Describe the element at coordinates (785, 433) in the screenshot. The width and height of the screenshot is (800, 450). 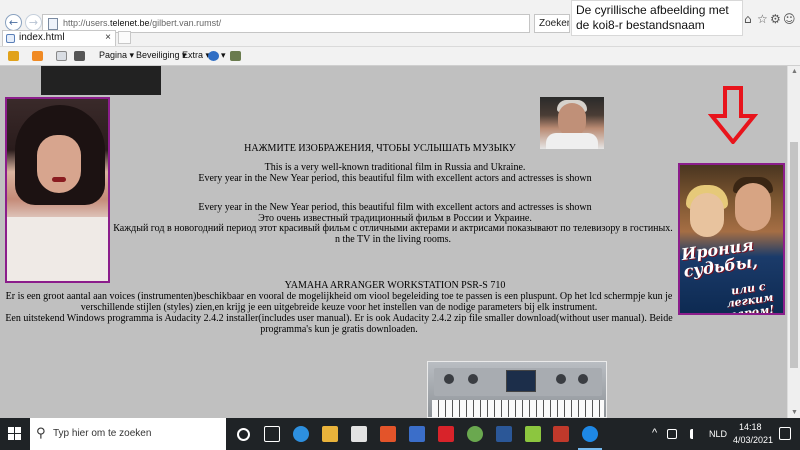
I see `notification-icon` at that location.